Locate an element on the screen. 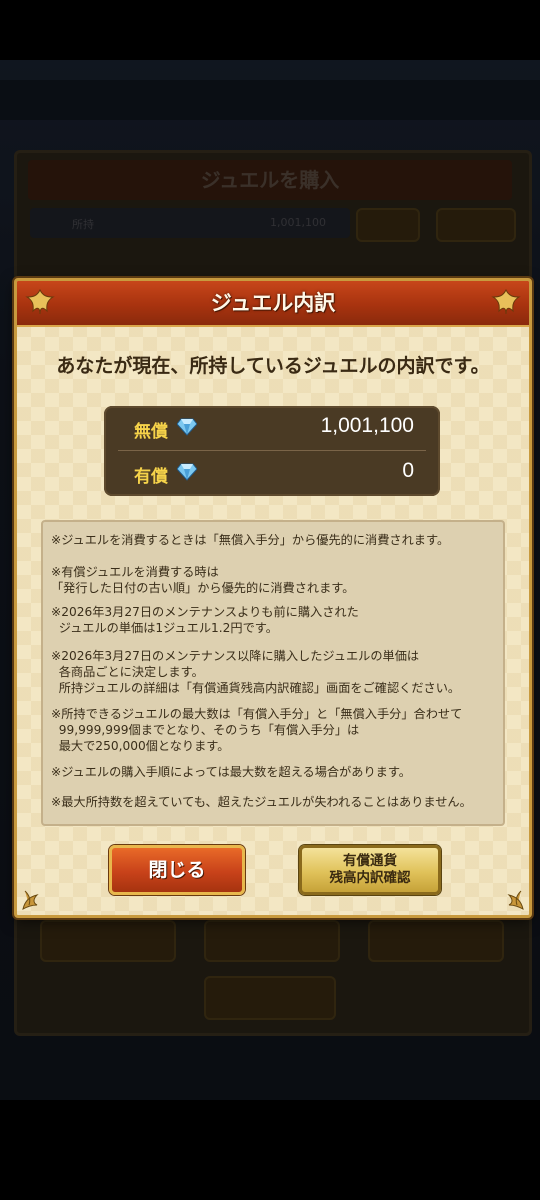 This screenshot has width=540, height=1200. dialog-title: ジュエル内訳 is located at coordinates (273, 303).